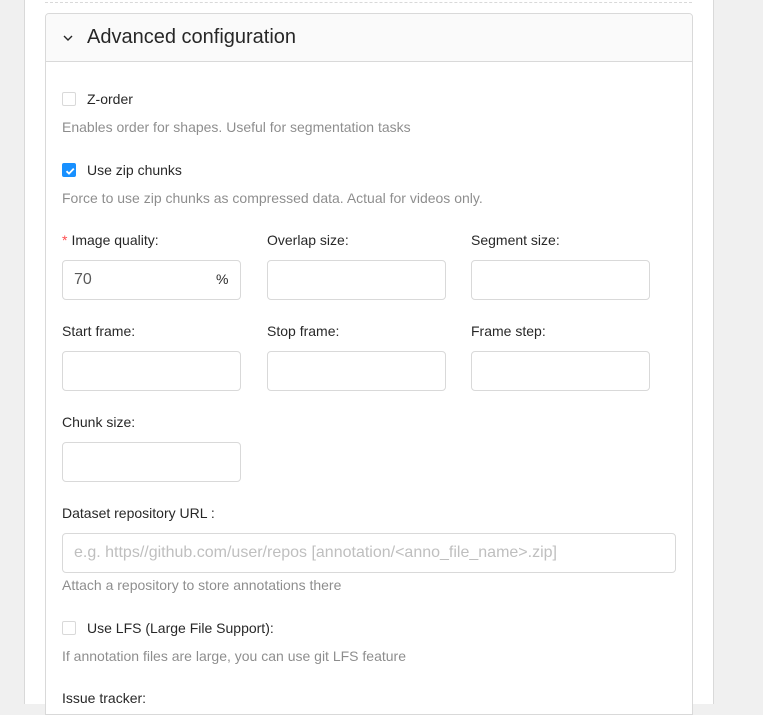  What do you see at coordinates (68, 38) in the screenshot?
I see `chevron-down-icon` at bounding box center [68, 38].